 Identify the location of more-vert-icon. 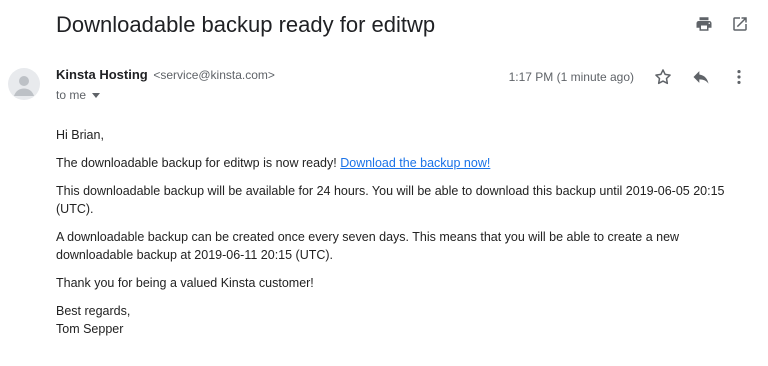
(739, 77).